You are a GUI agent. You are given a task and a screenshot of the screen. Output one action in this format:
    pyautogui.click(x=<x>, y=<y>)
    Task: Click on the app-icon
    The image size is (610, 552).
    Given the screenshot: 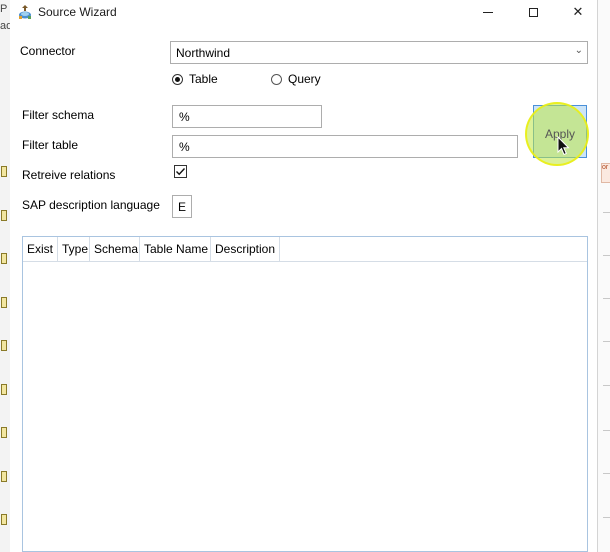 What is the action you would take?
    pyautogui.click(x=25, y=12)
    